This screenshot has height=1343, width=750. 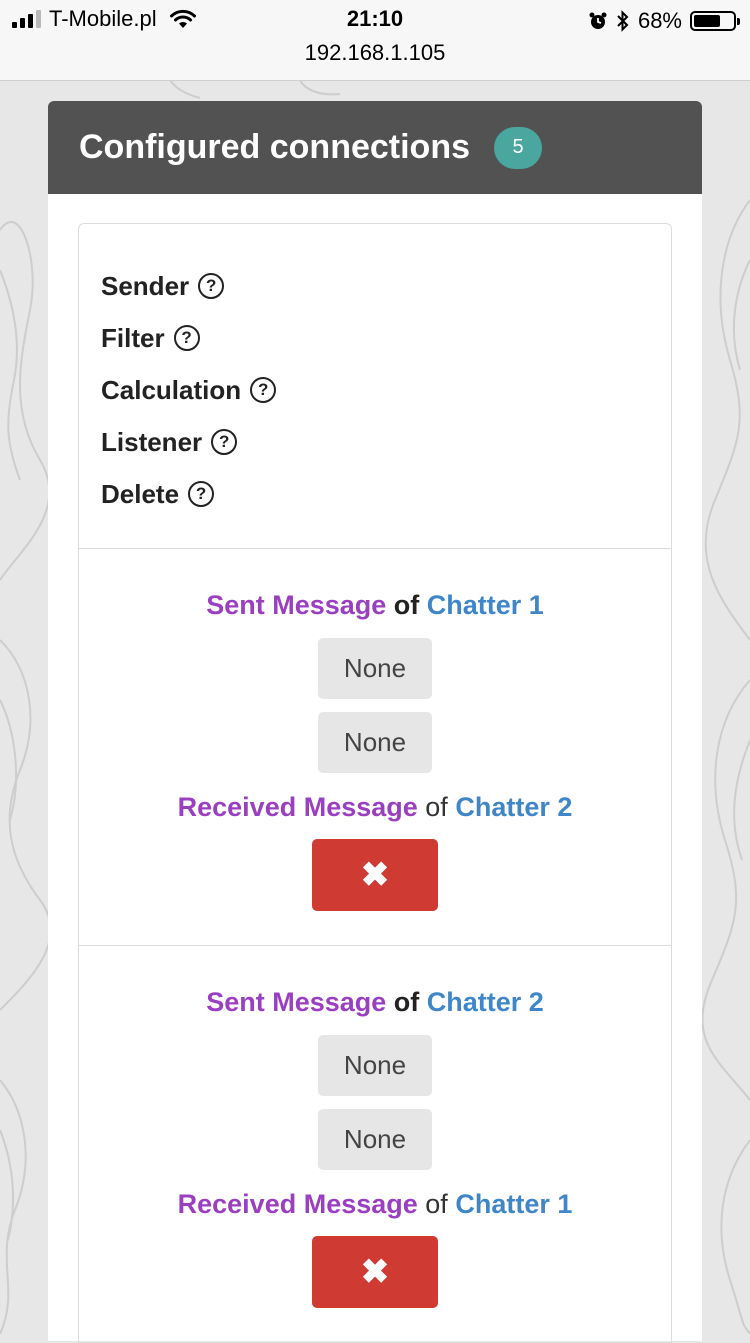 I want to click on sender-line: Sent Message of Chatter 2, so click(x=375, y=1002).